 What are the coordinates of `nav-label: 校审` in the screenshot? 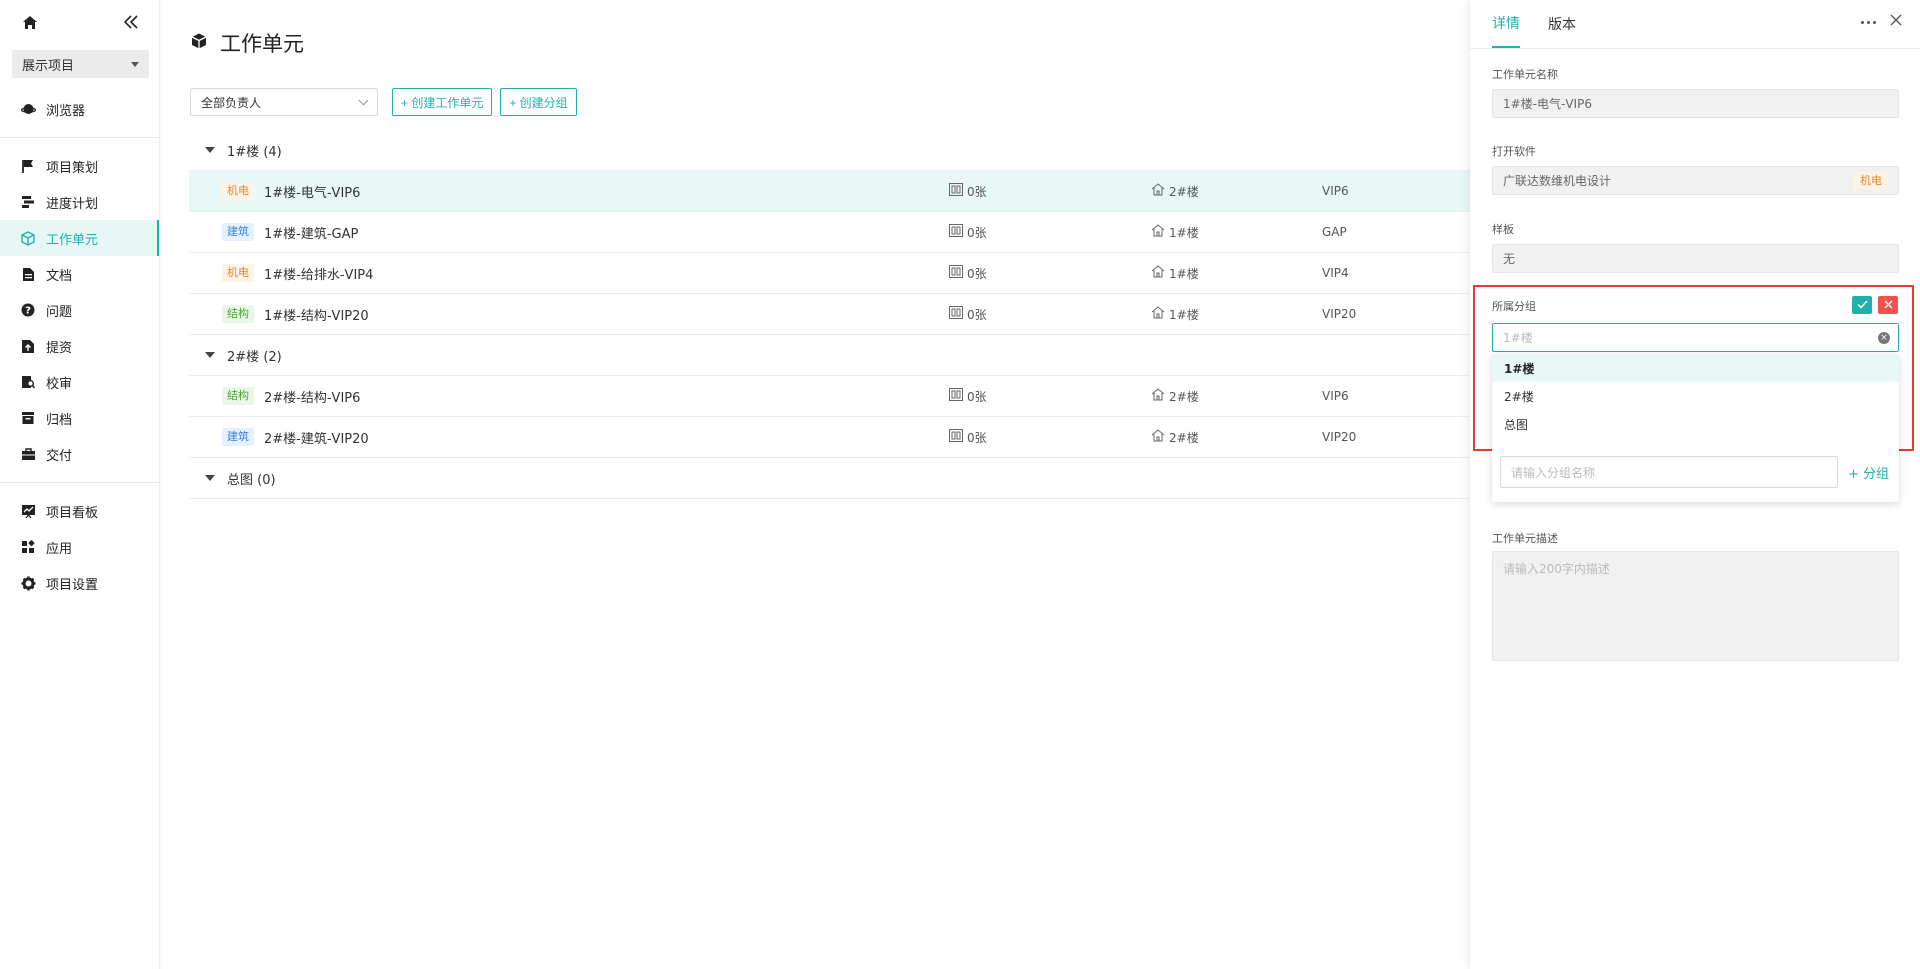 It's located at (59, 384).